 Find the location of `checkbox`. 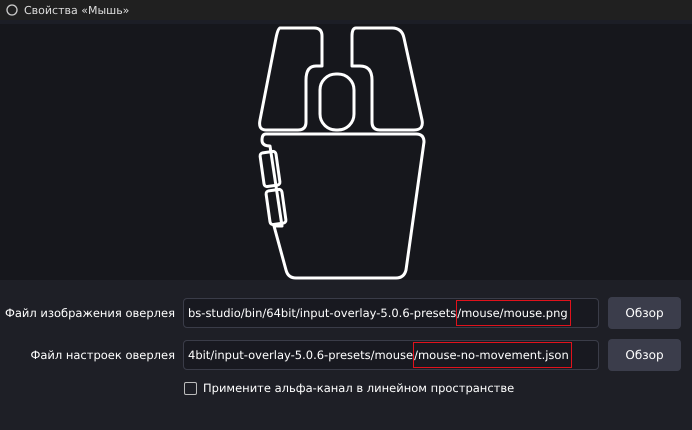

checkbox is located at coordinates (190, 388).